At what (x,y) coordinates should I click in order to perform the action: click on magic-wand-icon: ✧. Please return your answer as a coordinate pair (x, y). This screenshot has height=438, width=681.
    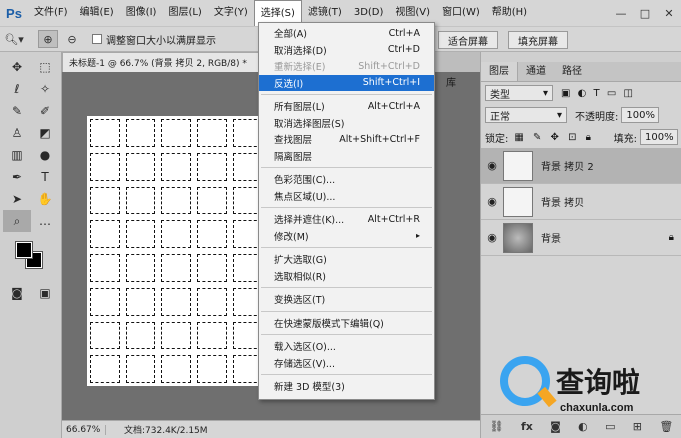
    Looking at the image, I should click on (45, 89).